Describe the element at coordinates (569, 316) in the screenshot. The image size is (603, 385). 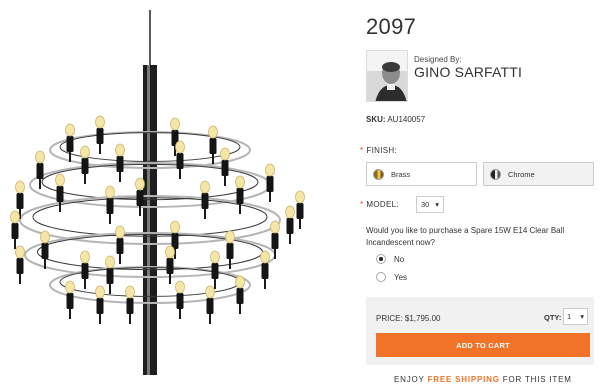
I see `qty-selected-value: 1` at that location.